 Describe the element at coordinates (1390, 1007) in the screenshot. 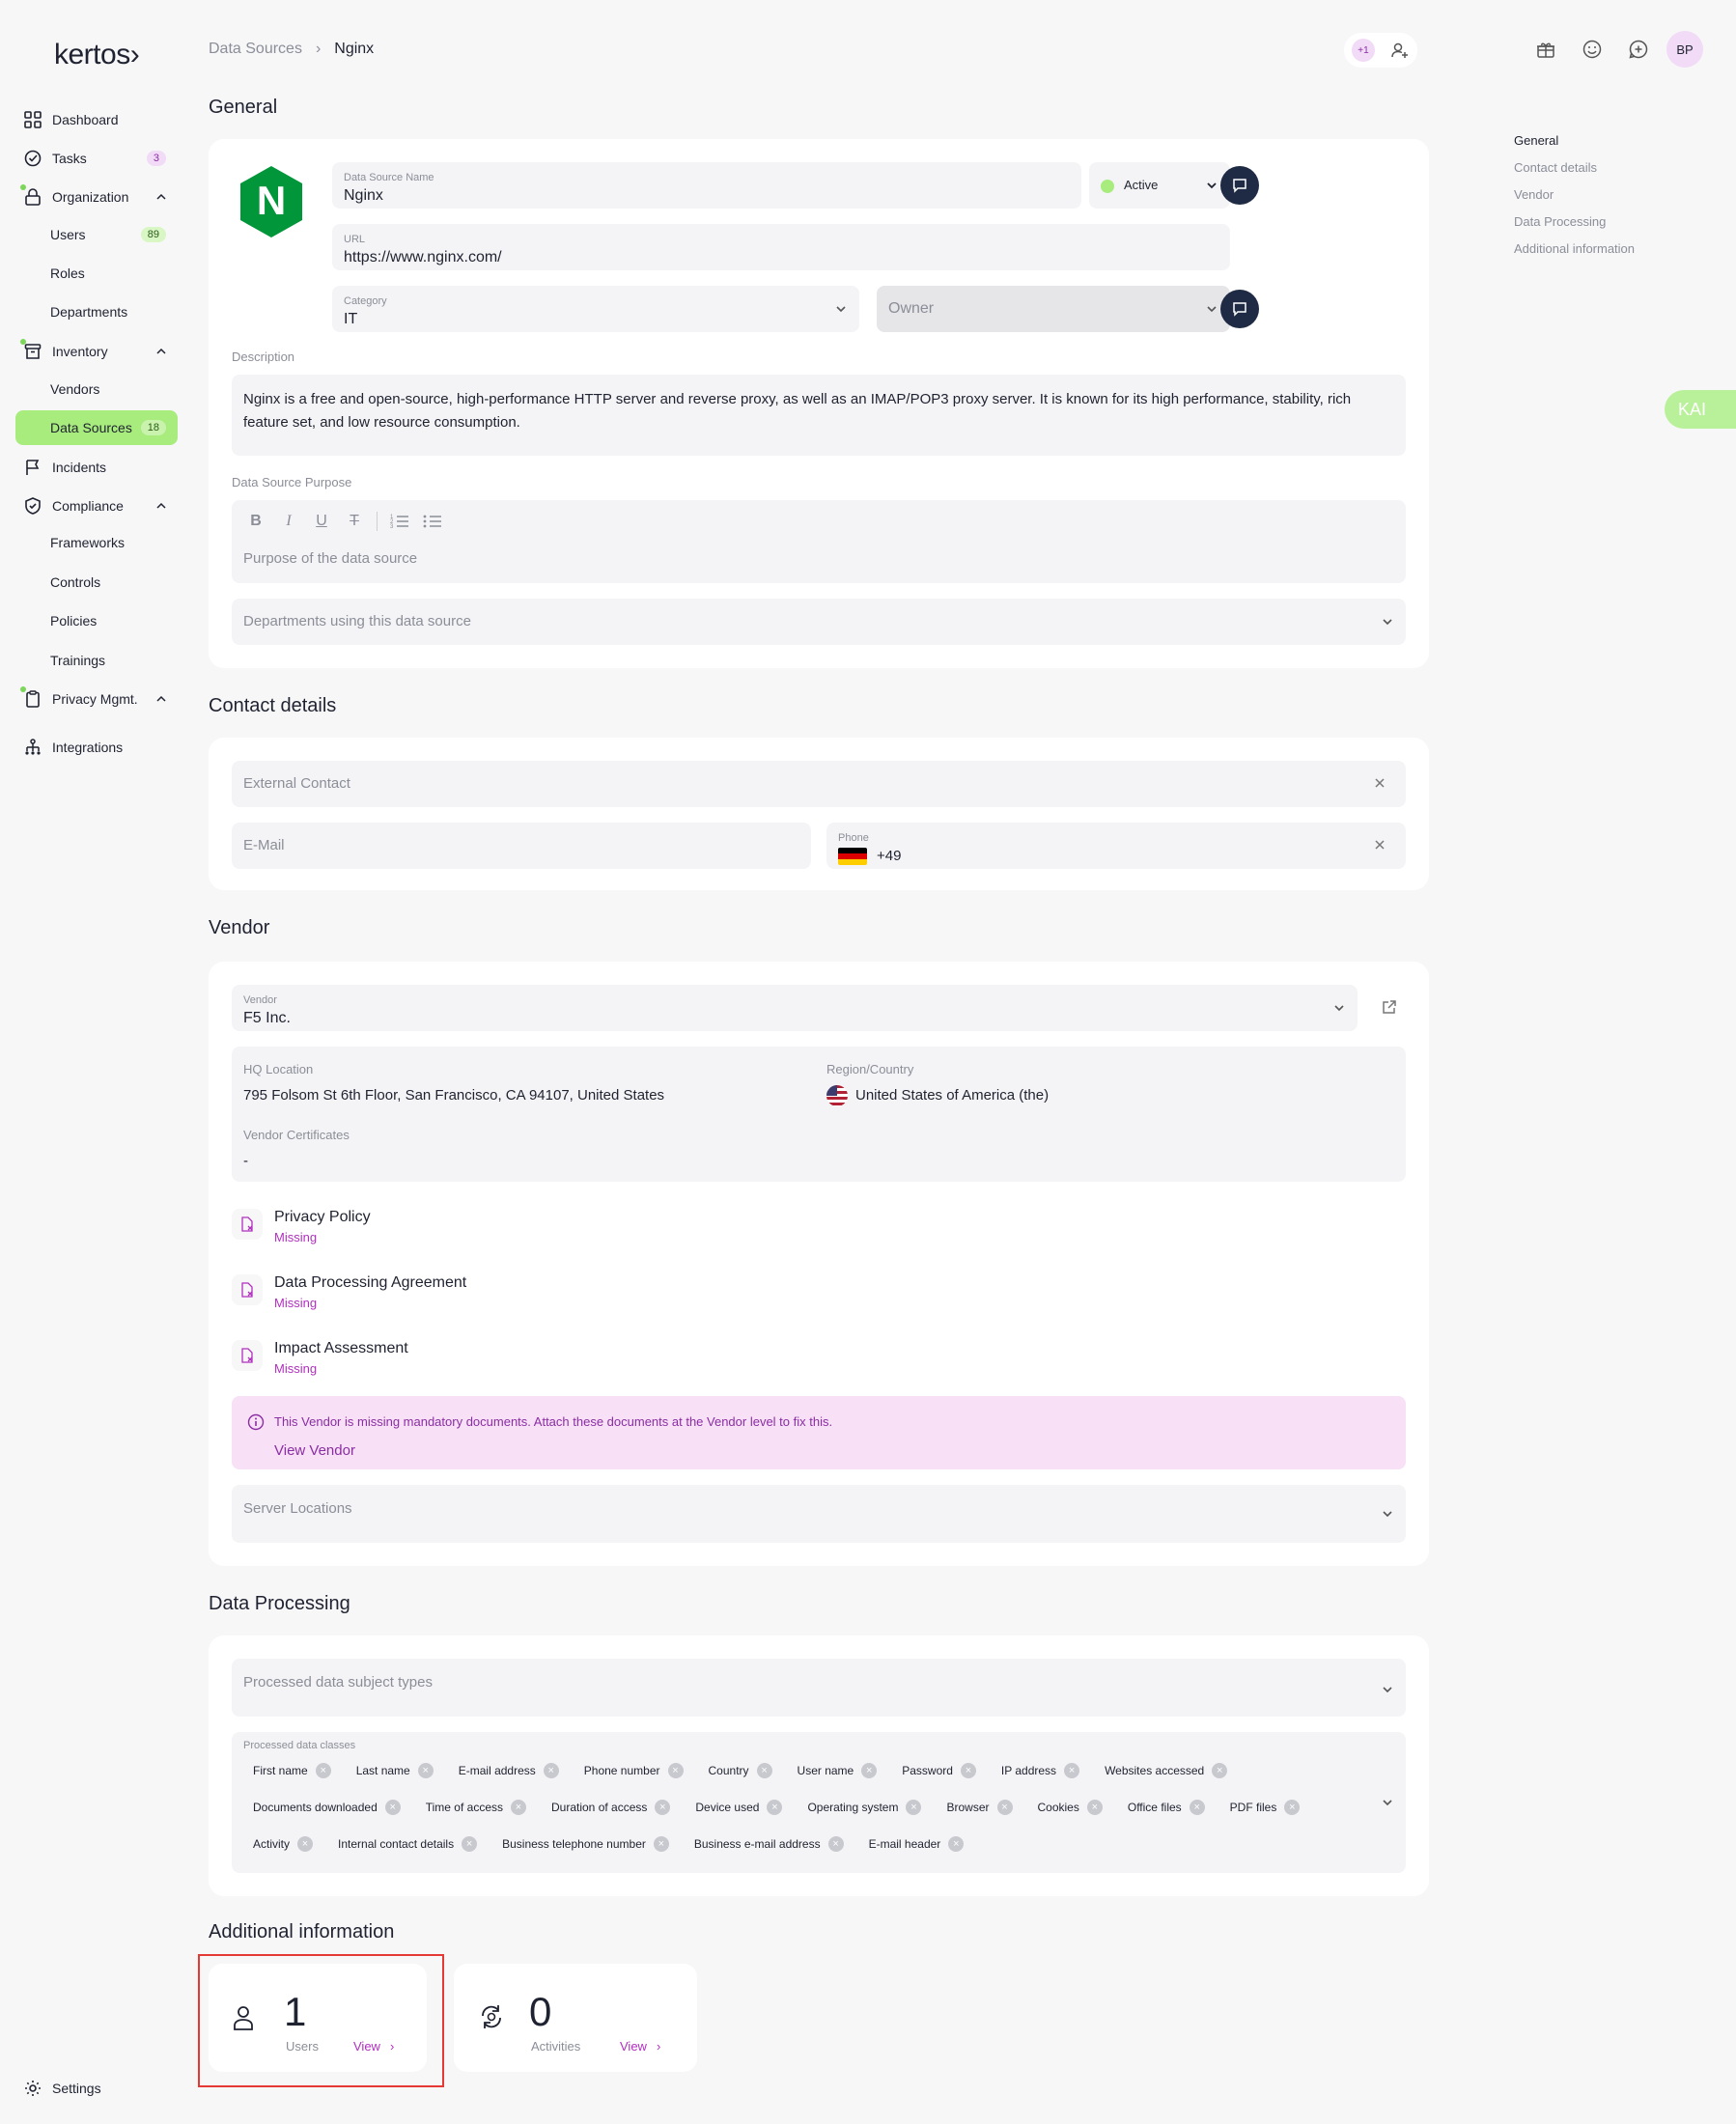

I see `external-link-icon` at that location.